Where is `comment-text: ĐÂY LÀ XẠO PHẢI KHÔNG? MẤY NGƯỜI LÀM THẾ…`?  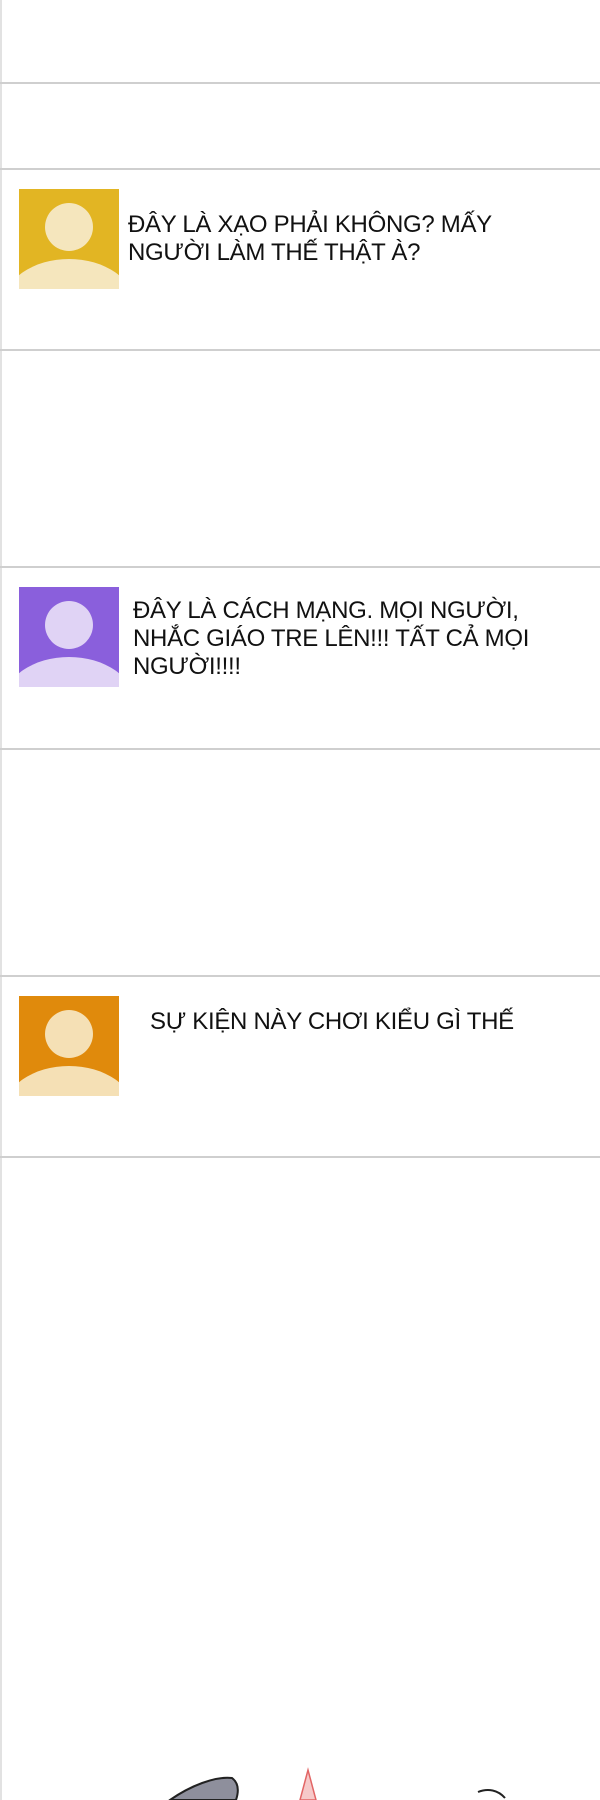
comment-text: ĐÂY LÀ XẠO PHẢI KHÔNG? MẤY NGƯỜI LÀM THẾ… is located at coordinates (310, 238).